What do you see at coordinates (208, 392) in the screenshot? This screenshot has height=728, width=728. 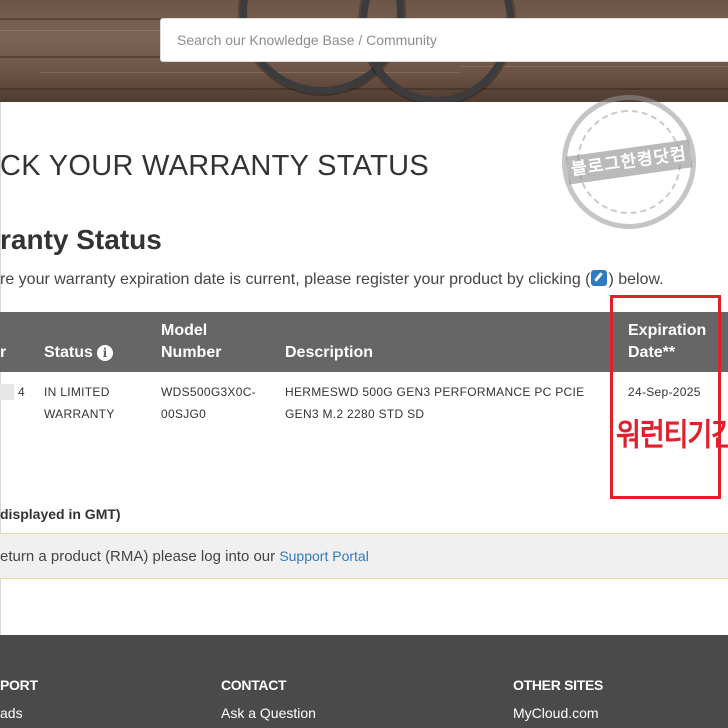 I see `model-line1: WDS500G3X0C-` at bounding box center [208, 392].